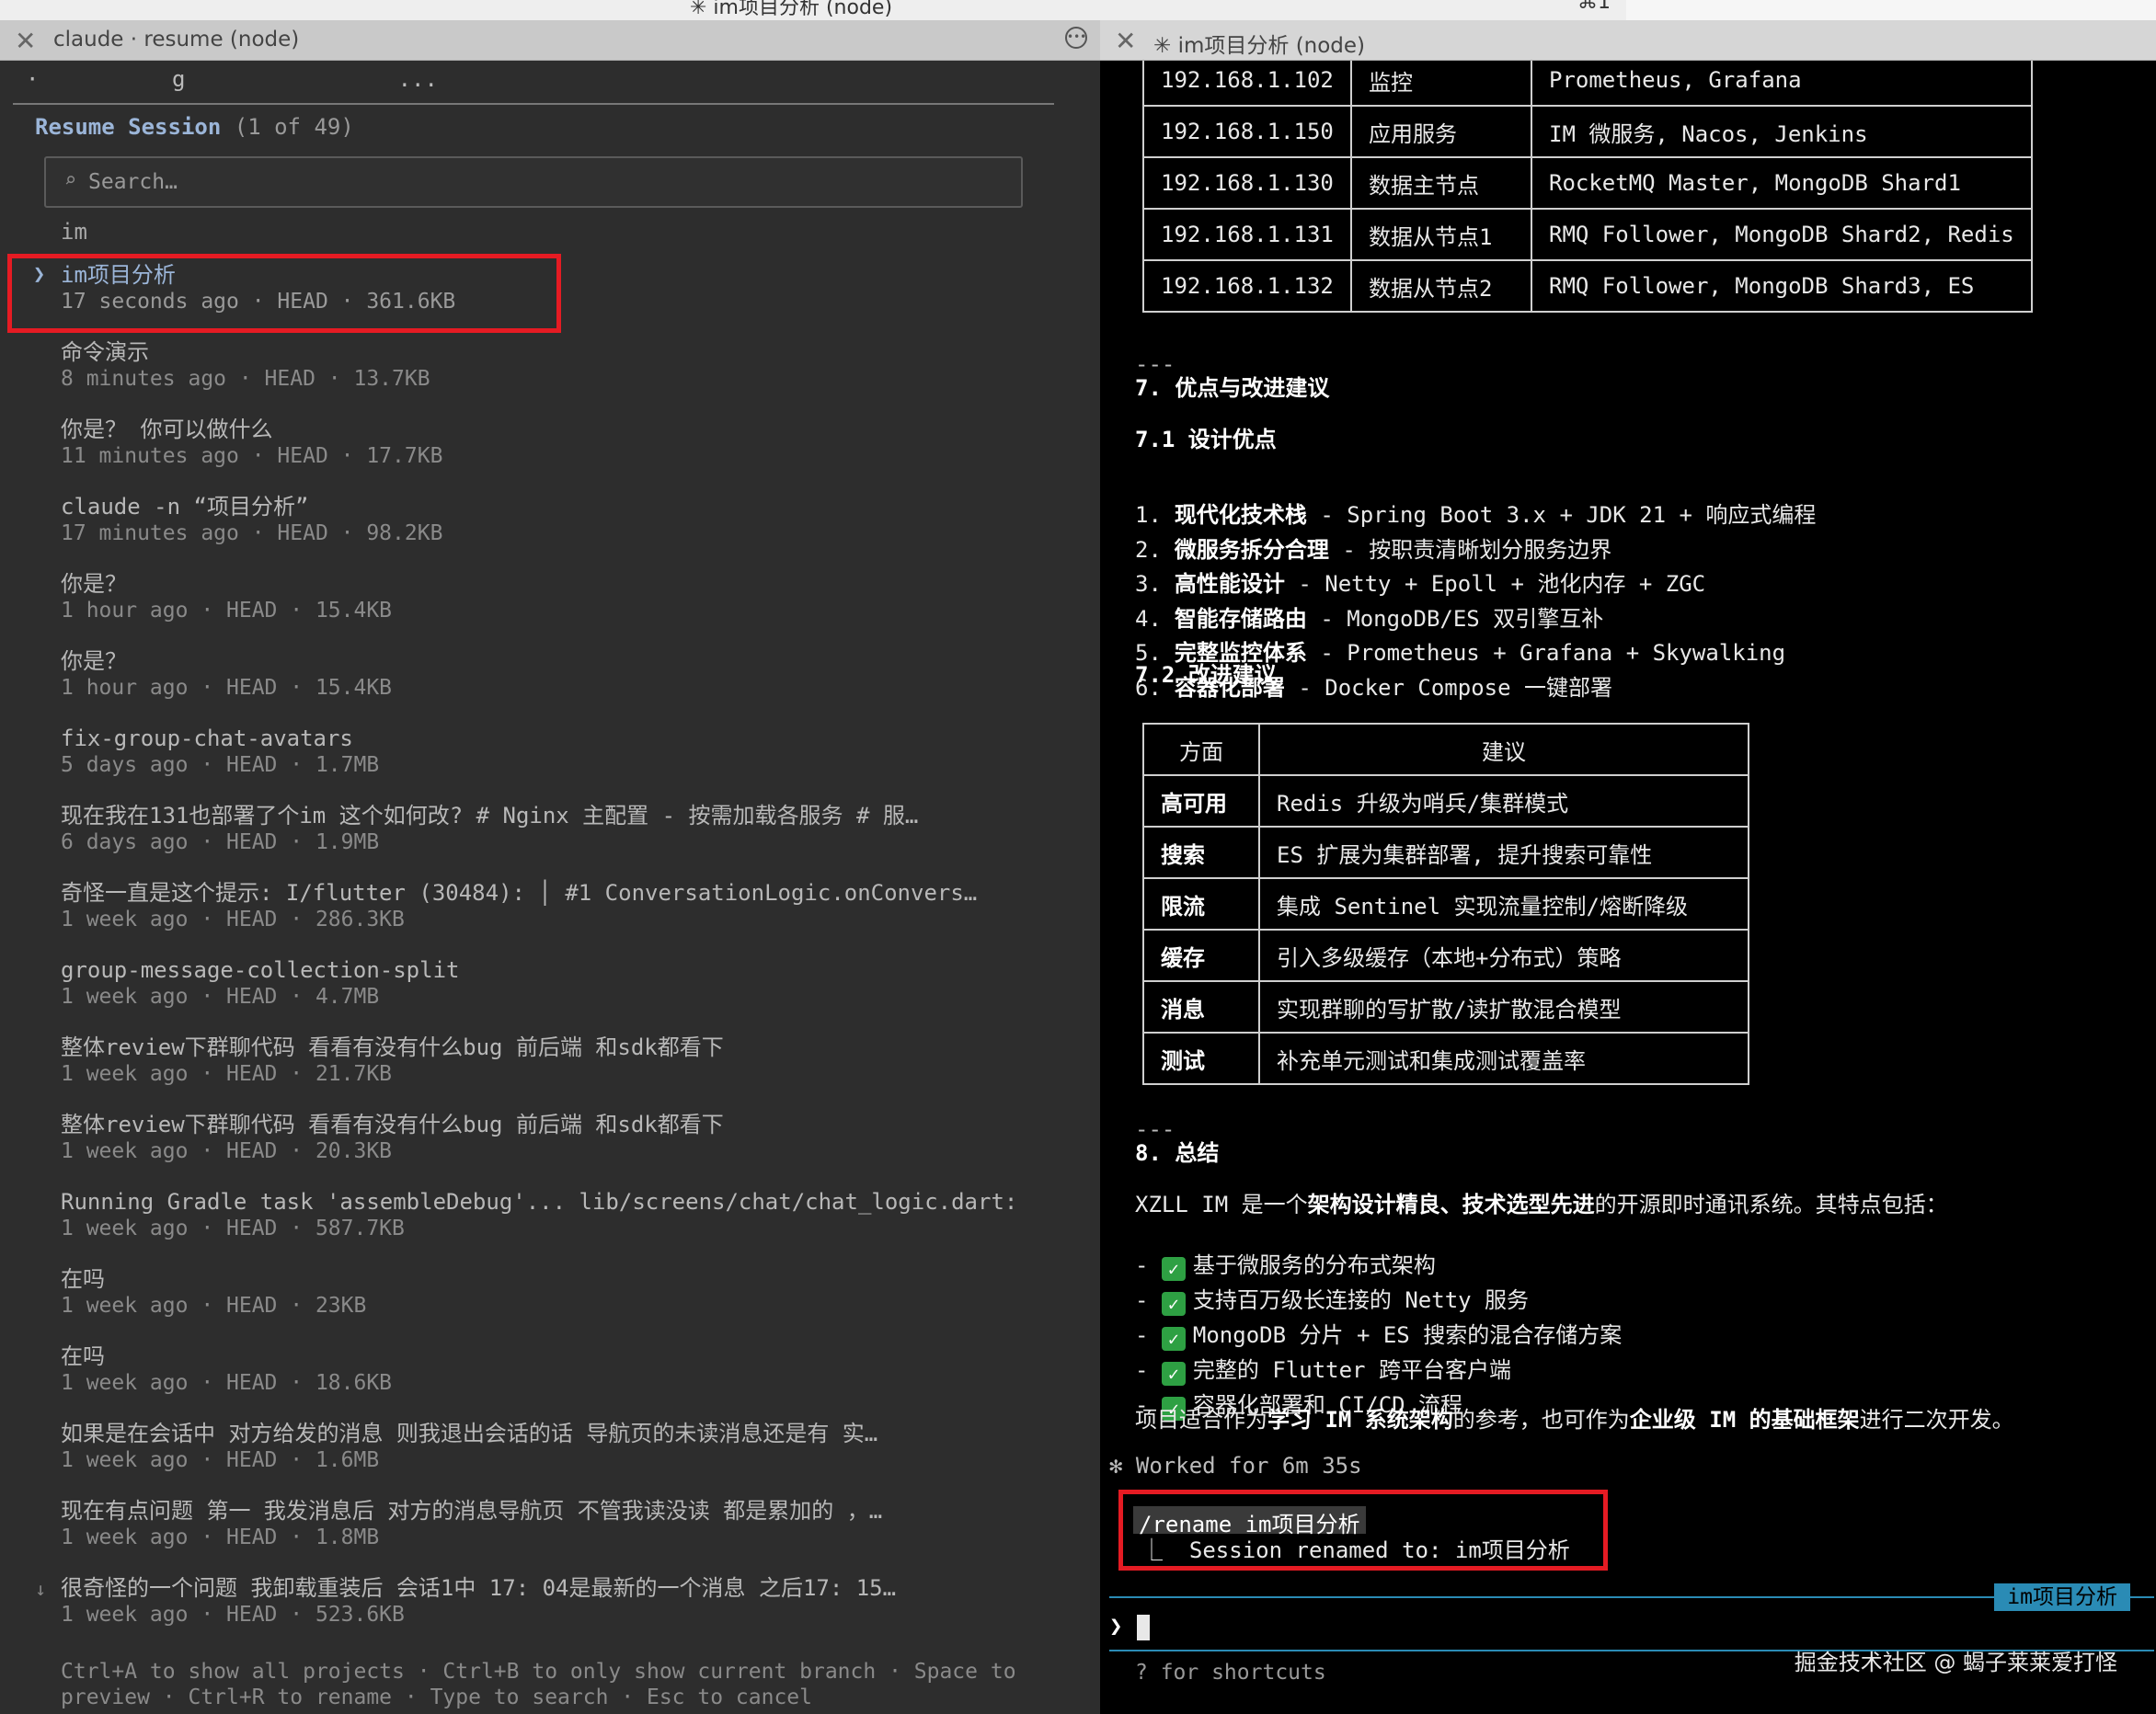  I want to click on table-row: 192.168.1.150 应用服务 IM 微服务, Nacos, Jenkins, so click(1588, 131).